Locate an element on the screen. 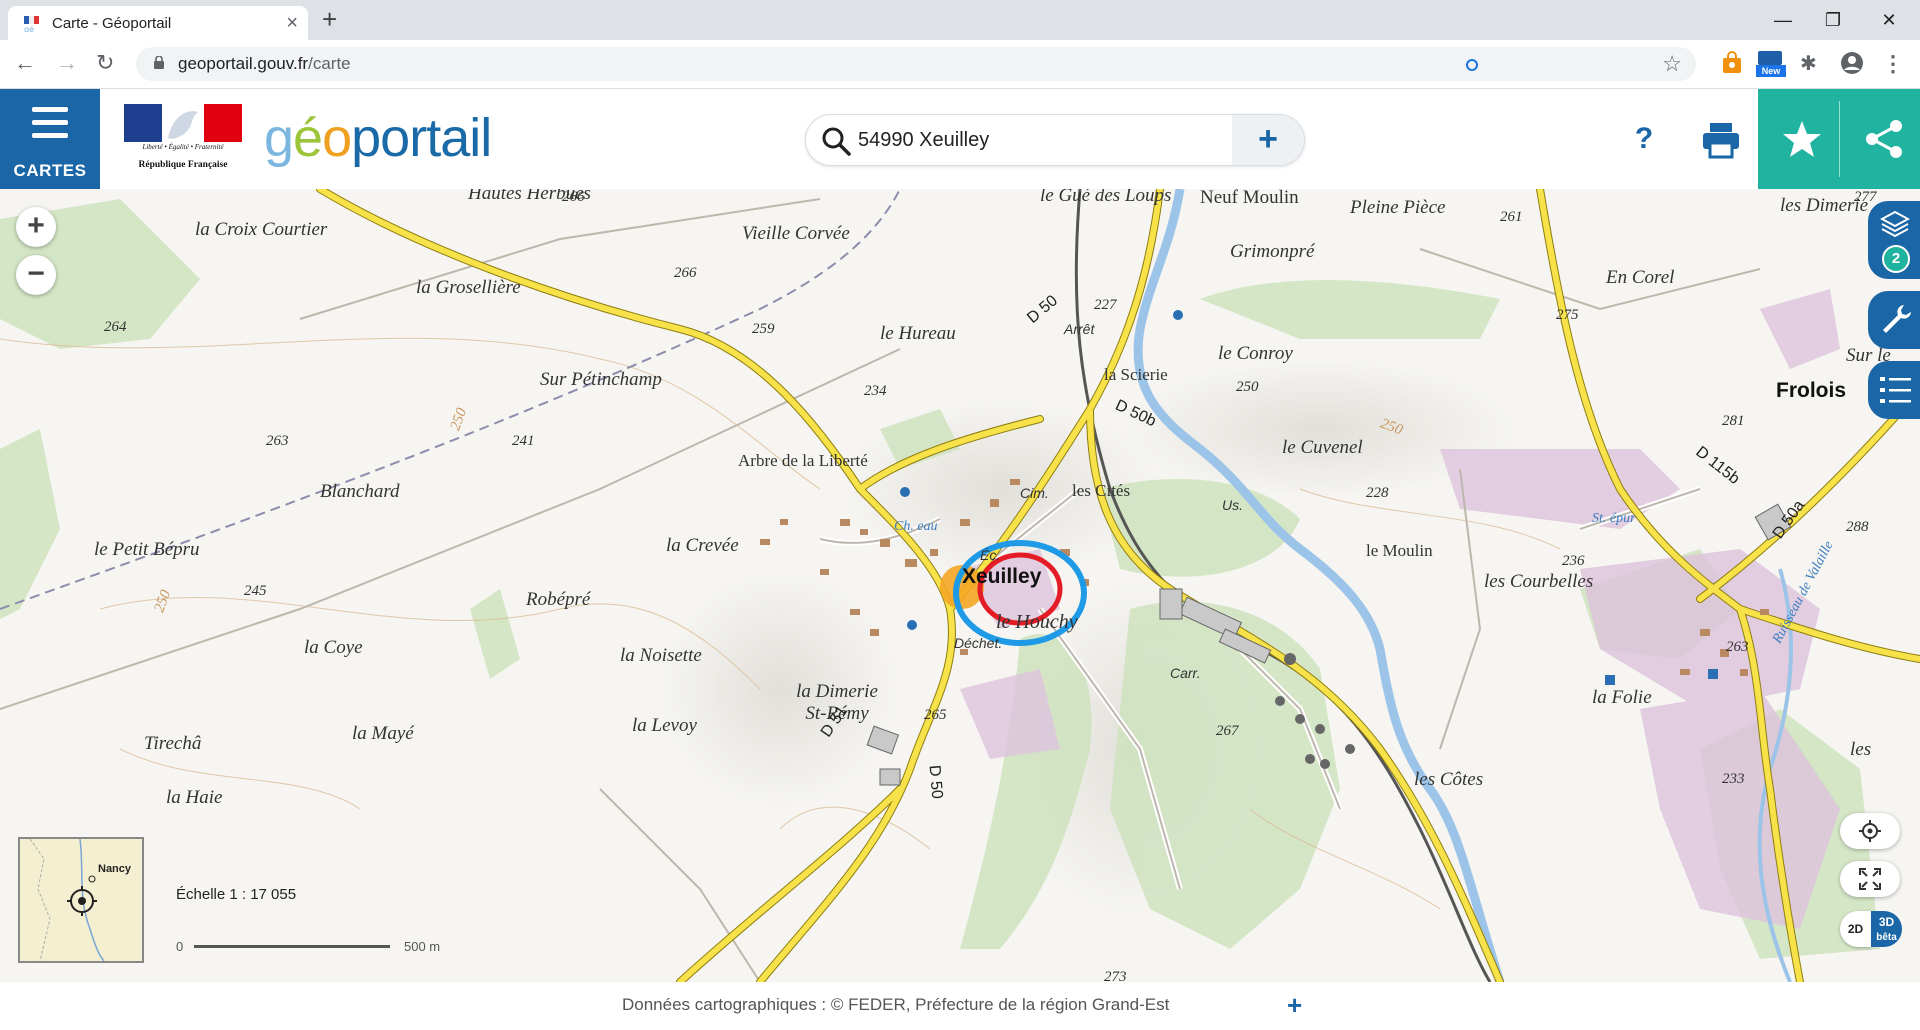  mode-3d-button: 3D bêta is located at coordinates (1886, 929).